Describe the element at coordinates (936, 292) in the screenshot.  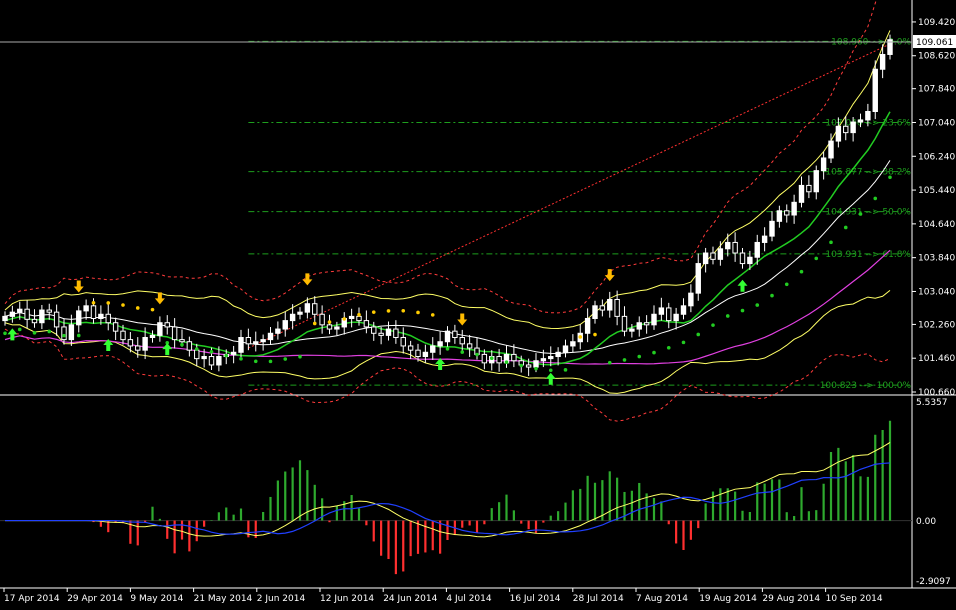
I see `price-tick-label: 103.040` at that location.